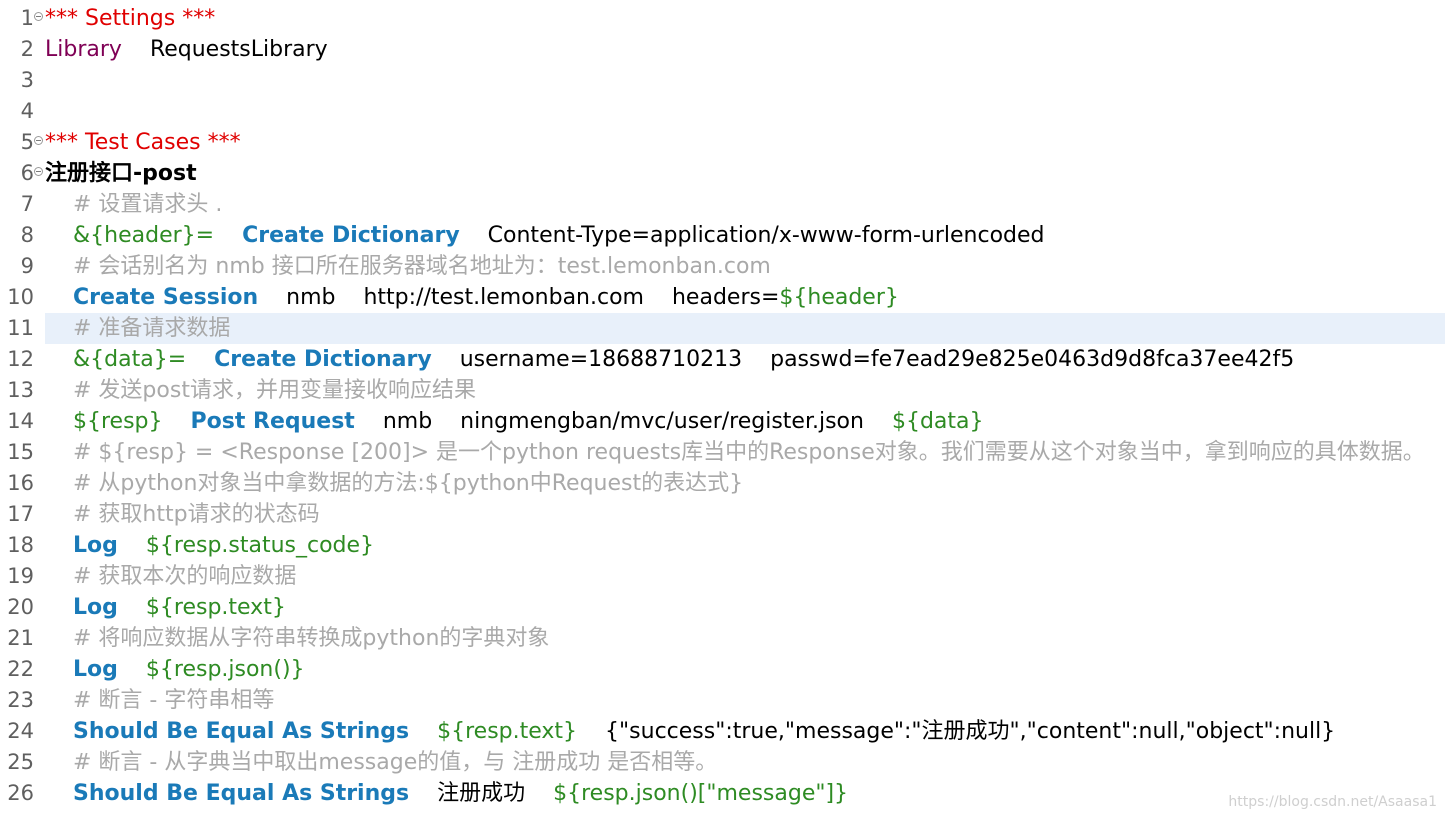 This screenshot has width=1445, height=816. Describe the element at coordinates (260, 545) in the screenshot. I see `variable: ${resp.status_code}` at that location.